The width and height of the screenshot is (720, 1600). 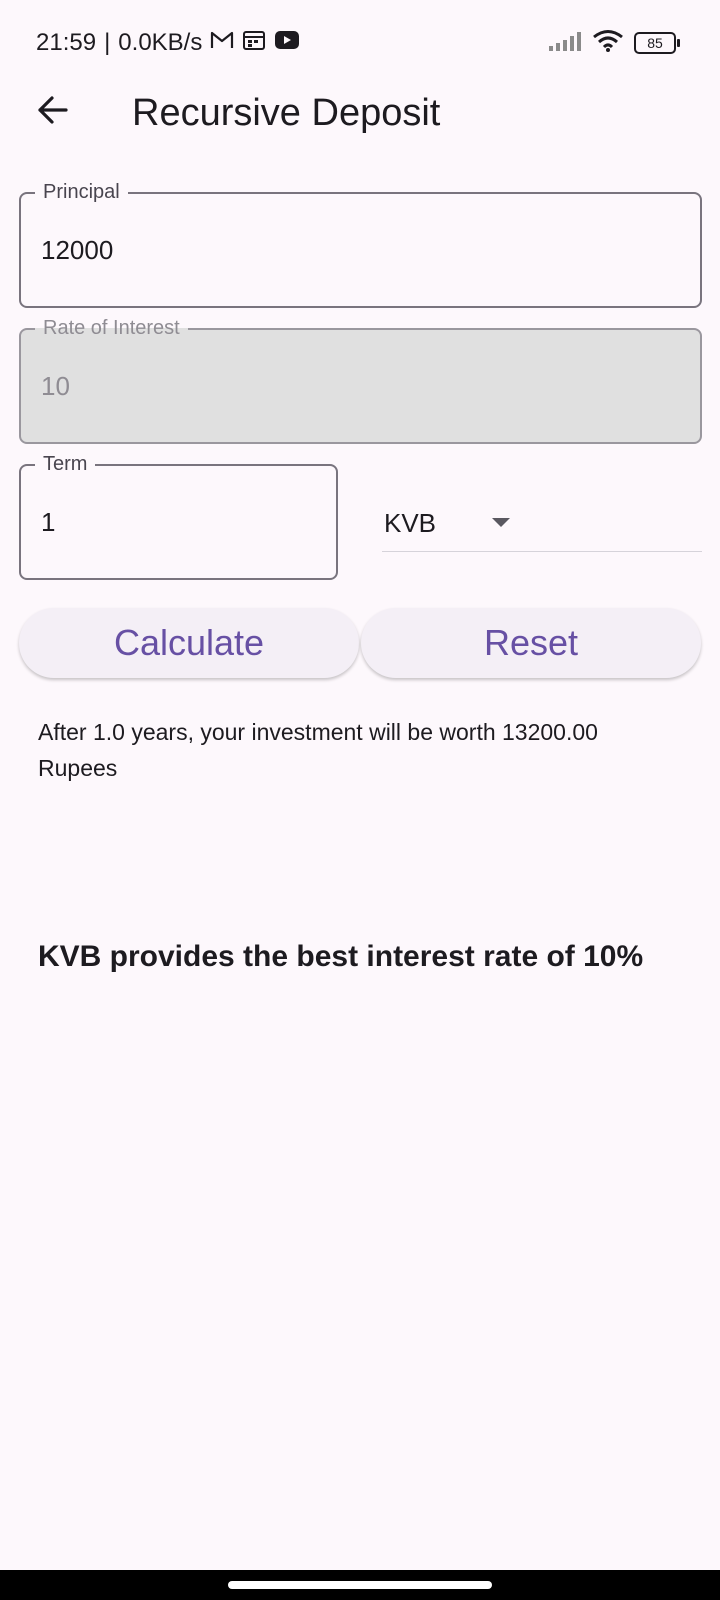 I want to click on bank-dropdown: KVB, so click(x=542, y=521).